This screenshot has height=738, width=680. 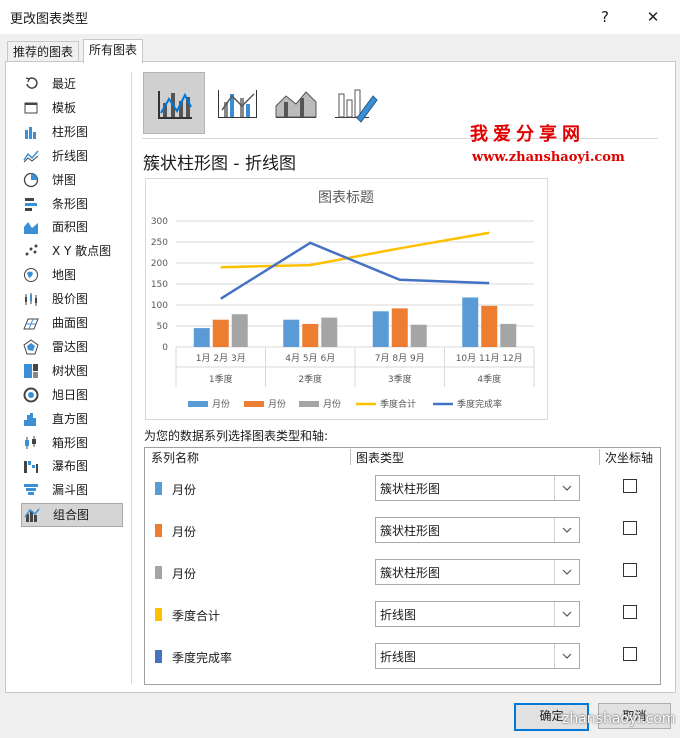 I want to click on sidebar-item-bar-chart: 条形图, so click(x=71, y=204).